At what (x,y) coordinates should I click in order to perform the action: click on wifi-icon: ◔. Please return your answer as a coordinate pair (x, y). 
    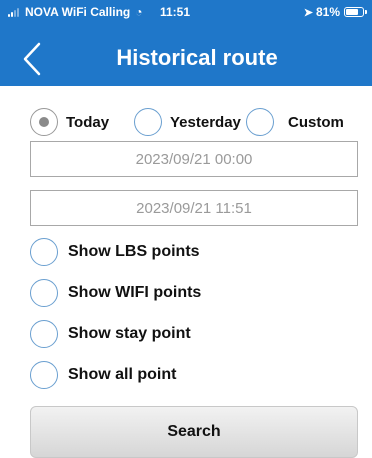
    Looking at the image, I should click on (139, 12).